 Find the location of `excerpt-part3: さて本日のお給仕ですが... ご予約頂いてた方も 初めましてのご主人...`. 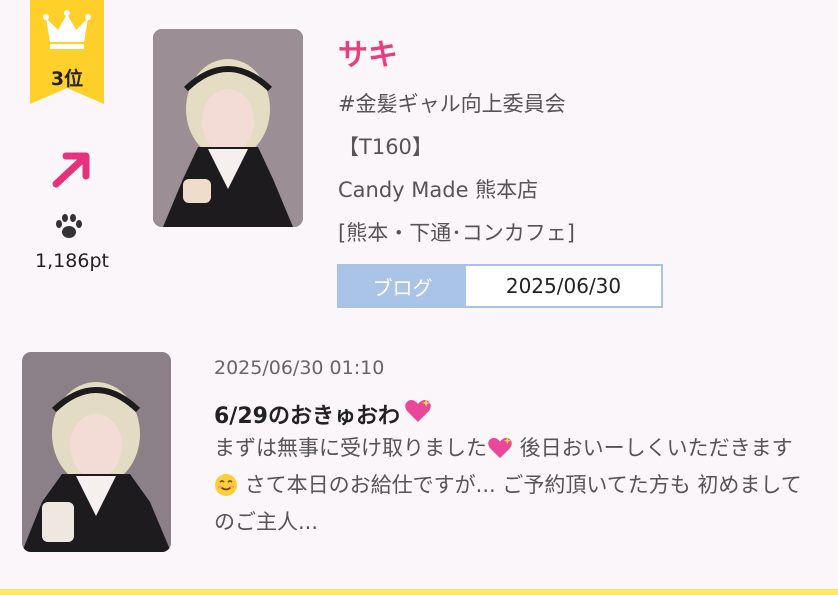

excerpt-part3: さて本日のお給仕ですが... ご予約頂いてた方も 初めましてのご主人... is located at coordinates (508, 503).